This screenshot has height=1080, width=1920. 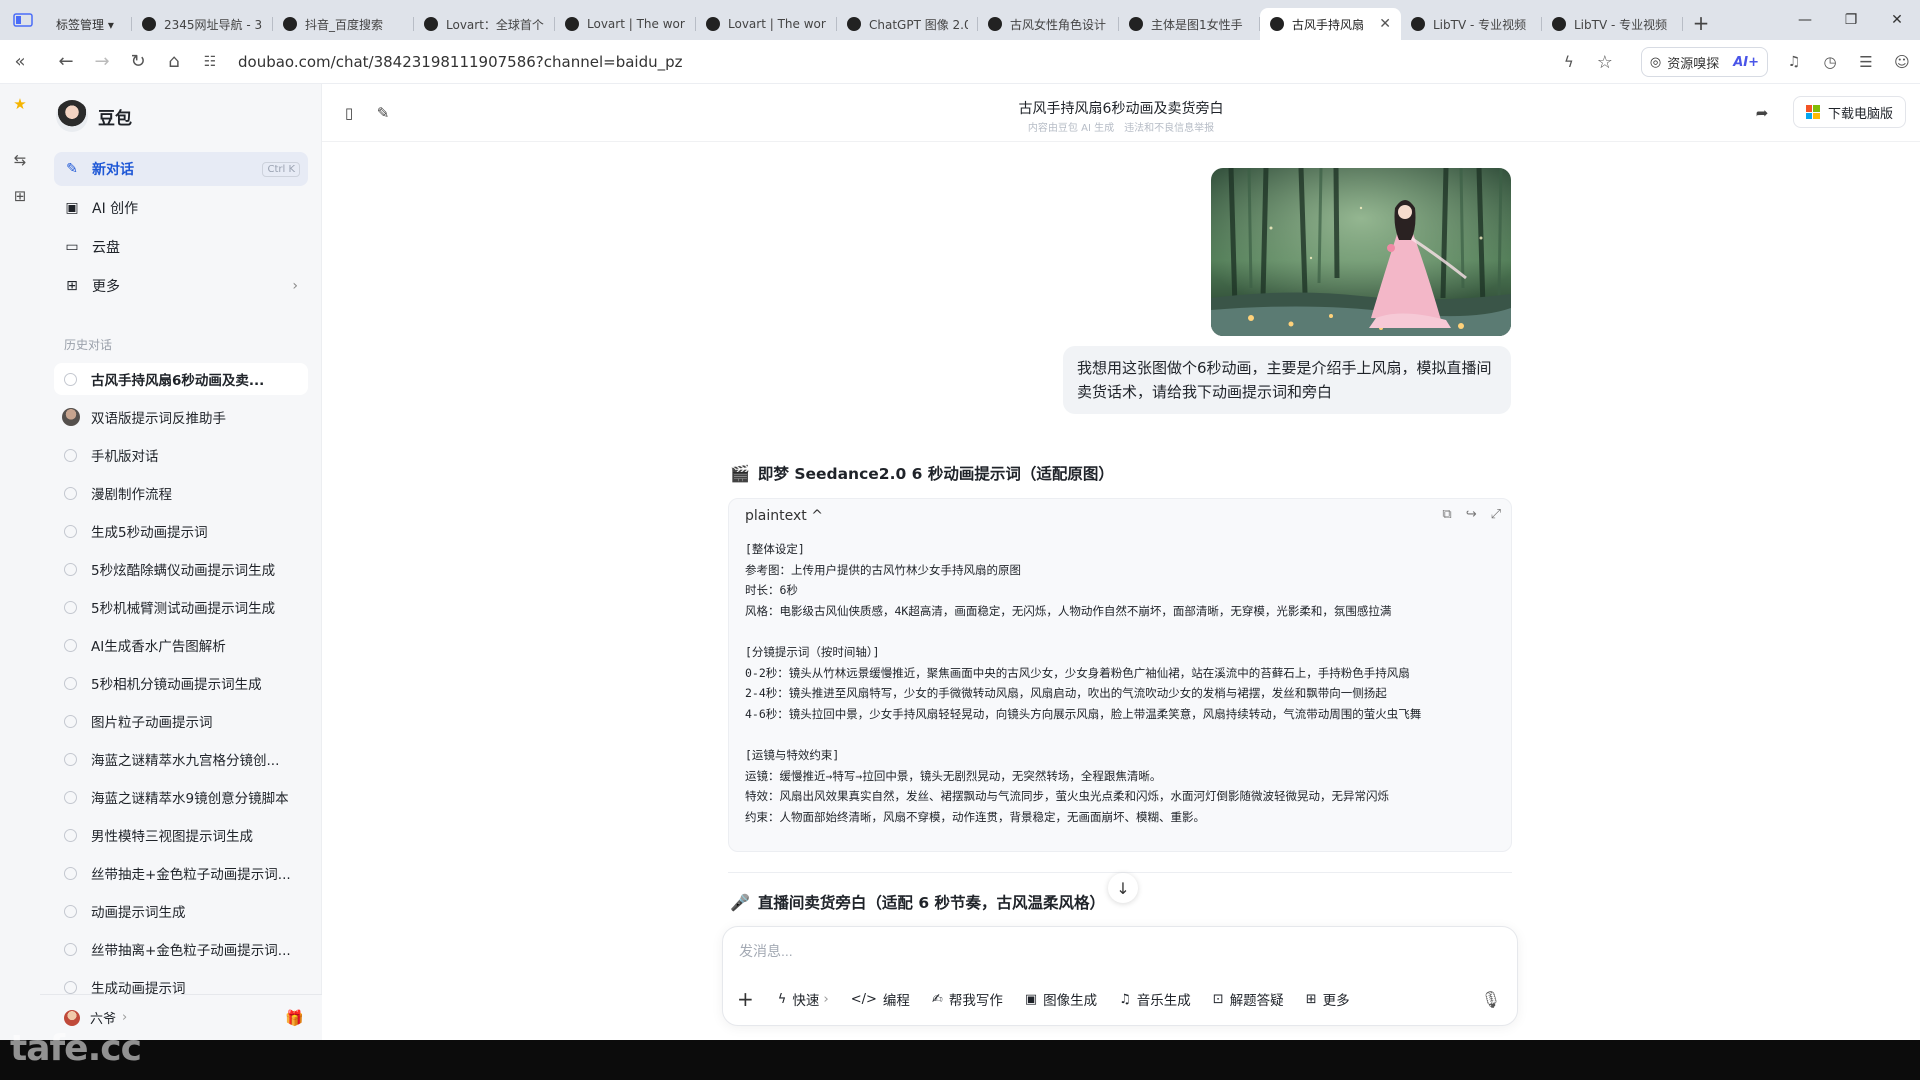 I want to click on collapse-sidebar-icon: «, so click(x=20, y=62).